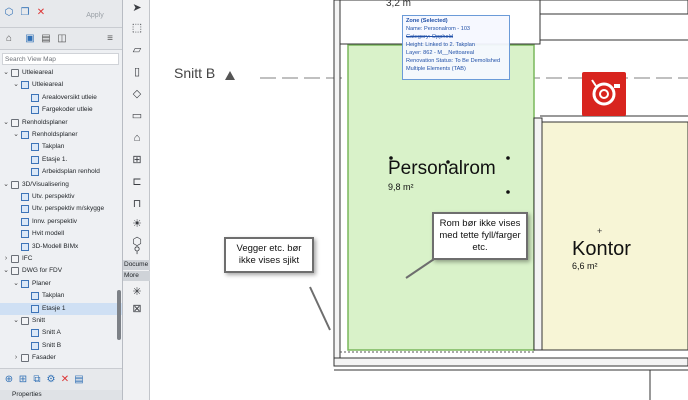 The image size is (688, 400). I want to click on tree-item: Etasje 1., so click(61, 160).